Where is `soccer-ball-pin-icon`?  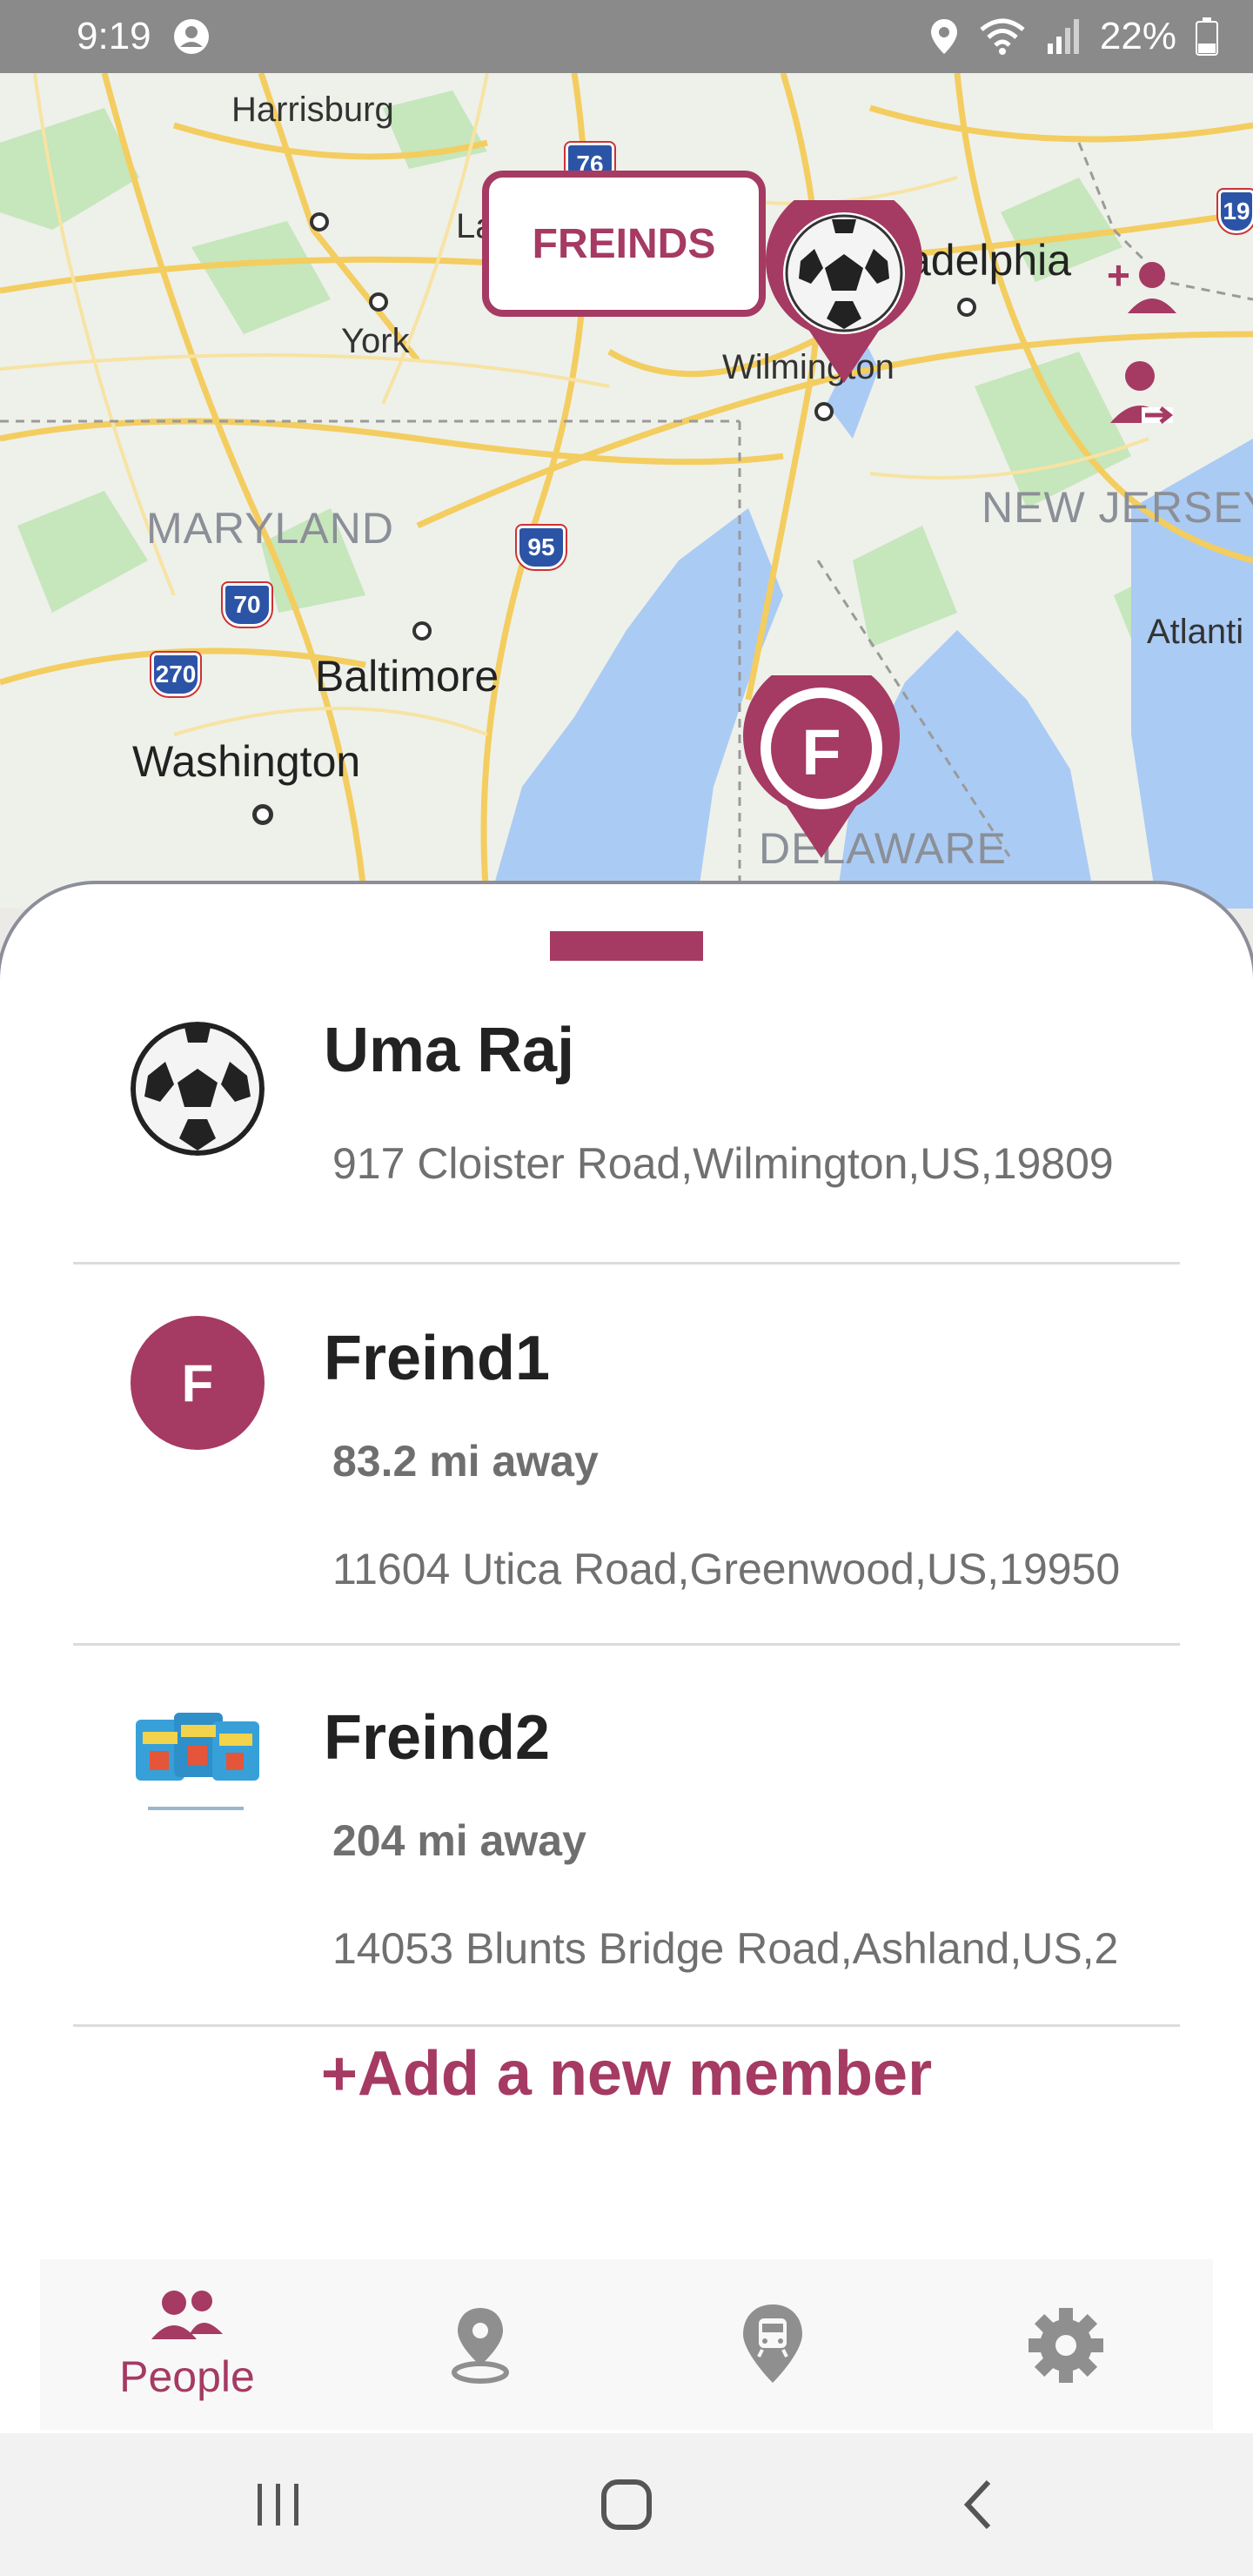 soccer-ball-pin-icon is located at coordinates (844, 296).